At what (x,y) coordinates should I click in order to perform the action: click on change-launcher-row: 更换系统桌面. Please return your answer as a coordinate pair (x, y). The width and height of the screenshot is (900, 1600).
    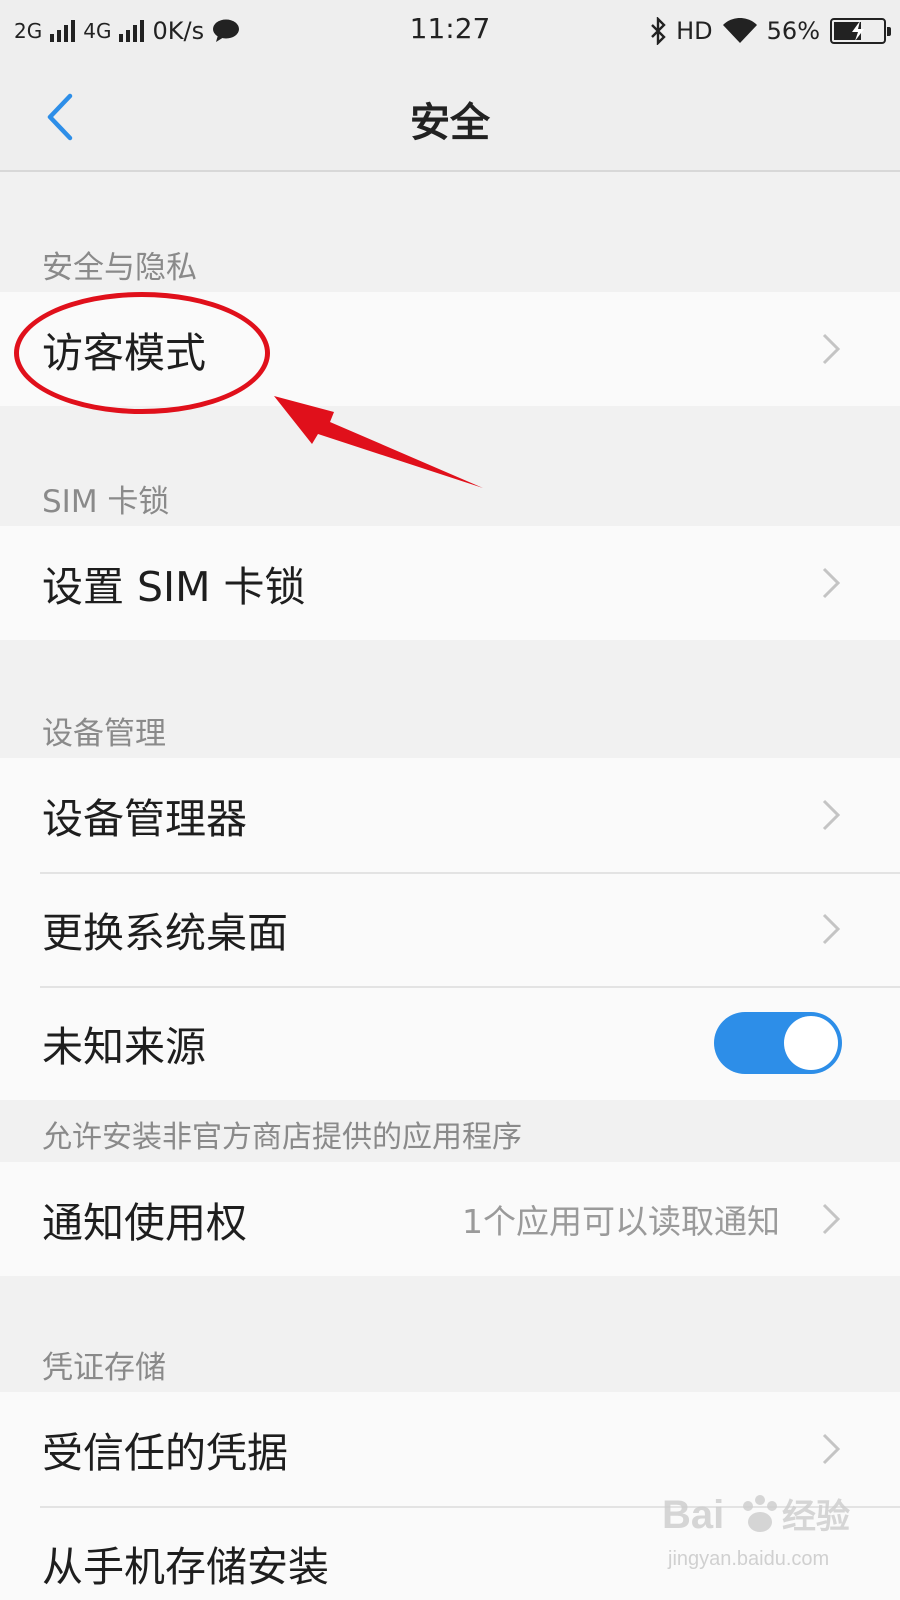
    Looking at the image, I should click on (450, 929).